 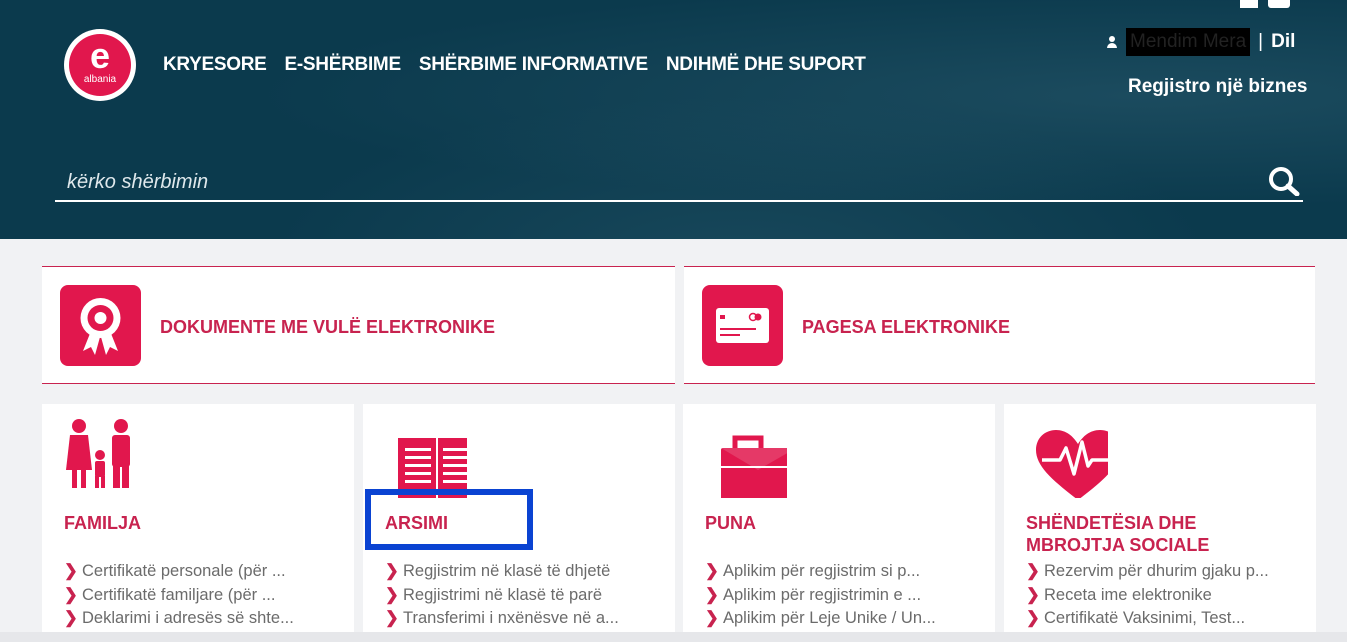 I want to click on e-albania-logo: e albania, so click(x=100, y=65).